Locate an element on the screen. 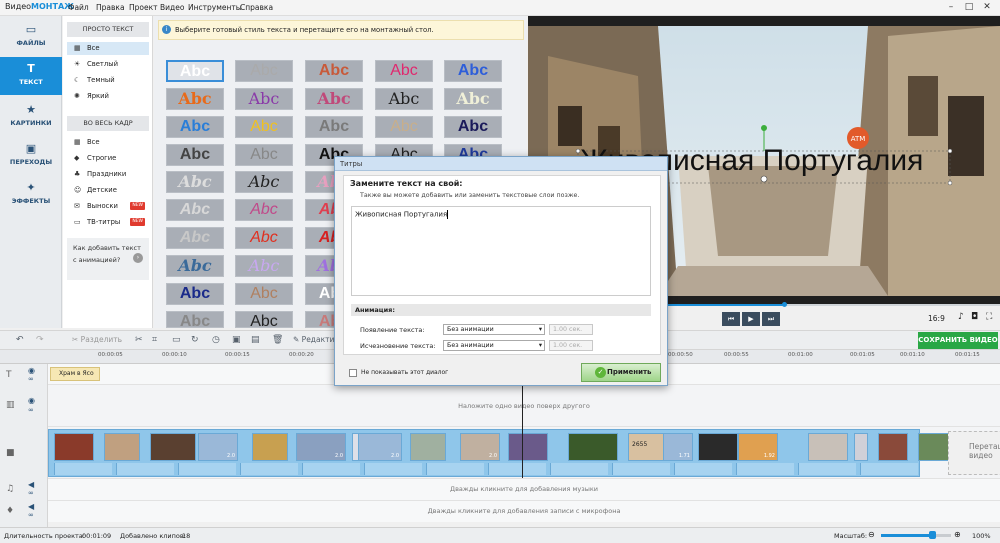  menu-edit: Правка is located at coordinates (110, 7).